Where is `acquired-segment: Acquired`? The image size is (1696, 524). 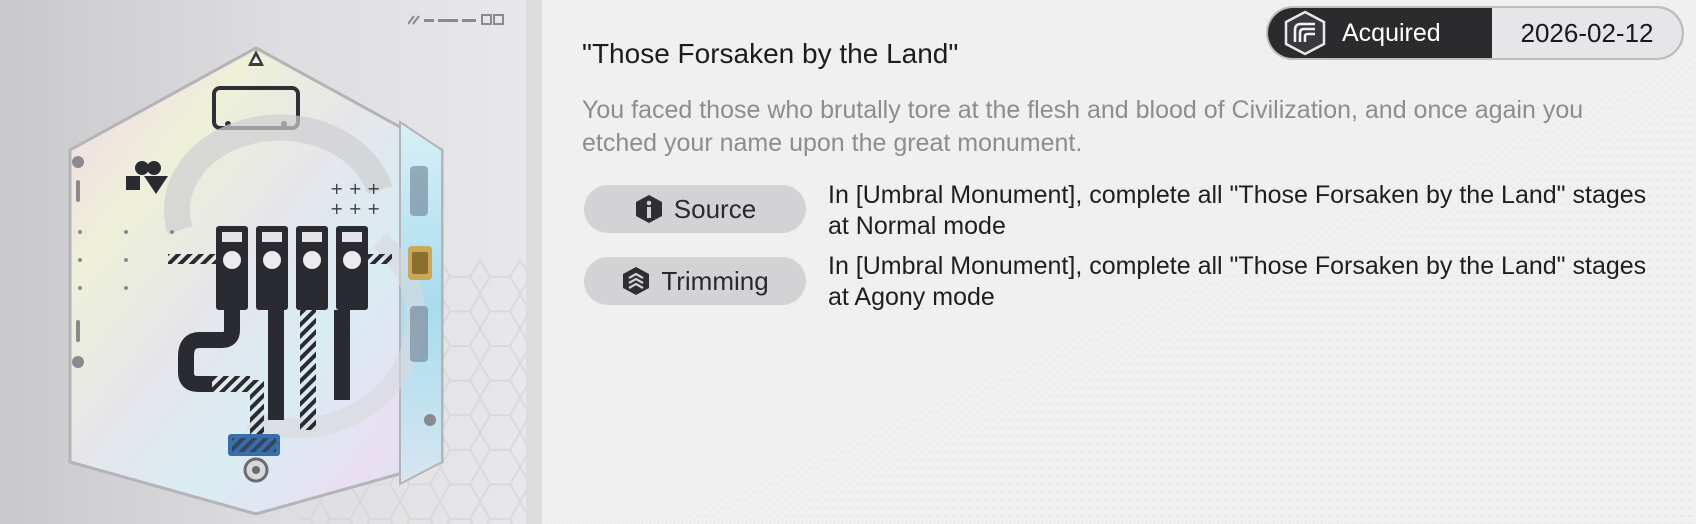
acquired-segment: Acquired is located at coordinates (1380, 33).